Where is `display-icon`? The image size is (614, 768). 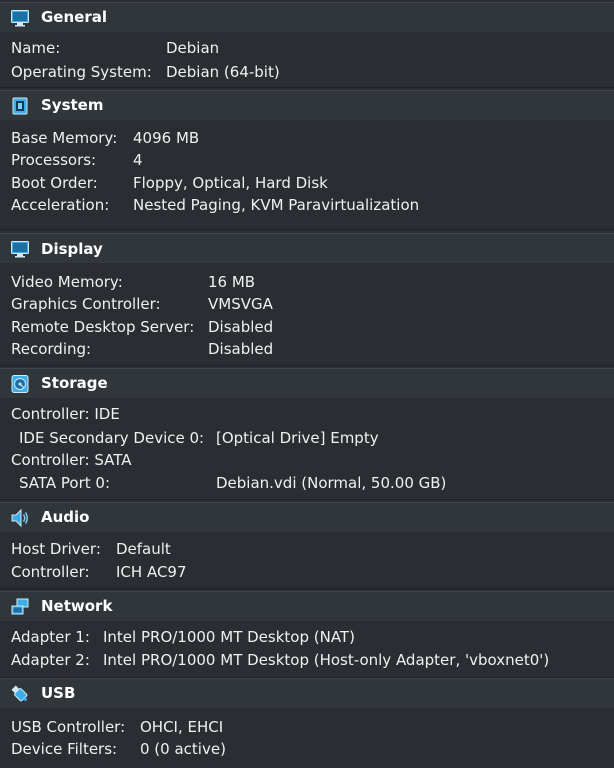
display-icon is located at coordinates (20, 249).